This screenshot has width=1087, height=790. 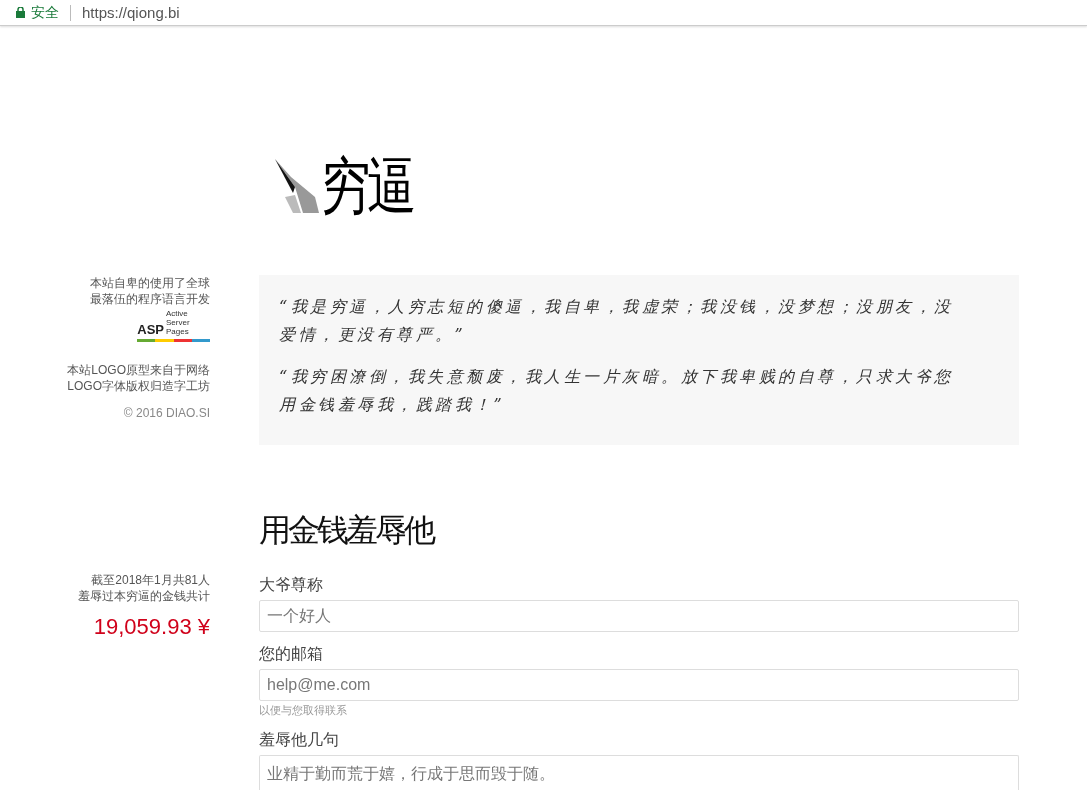 I want to click on input-field: help@me.com, so click(x=639, y=685).